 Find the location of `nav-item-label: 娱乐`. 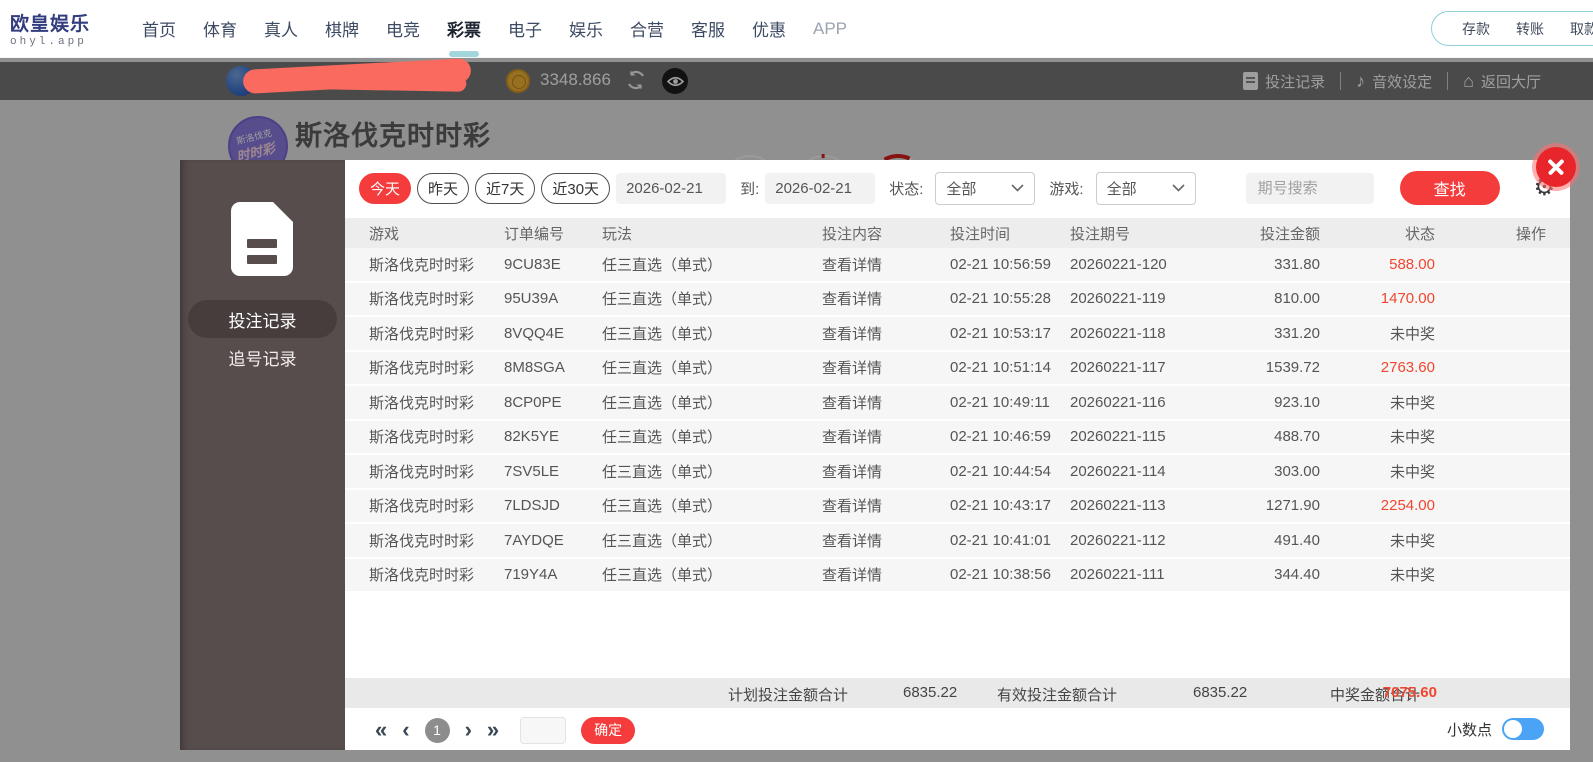

nav-item-label: 娱乐 is located at coordinates (586, 30).